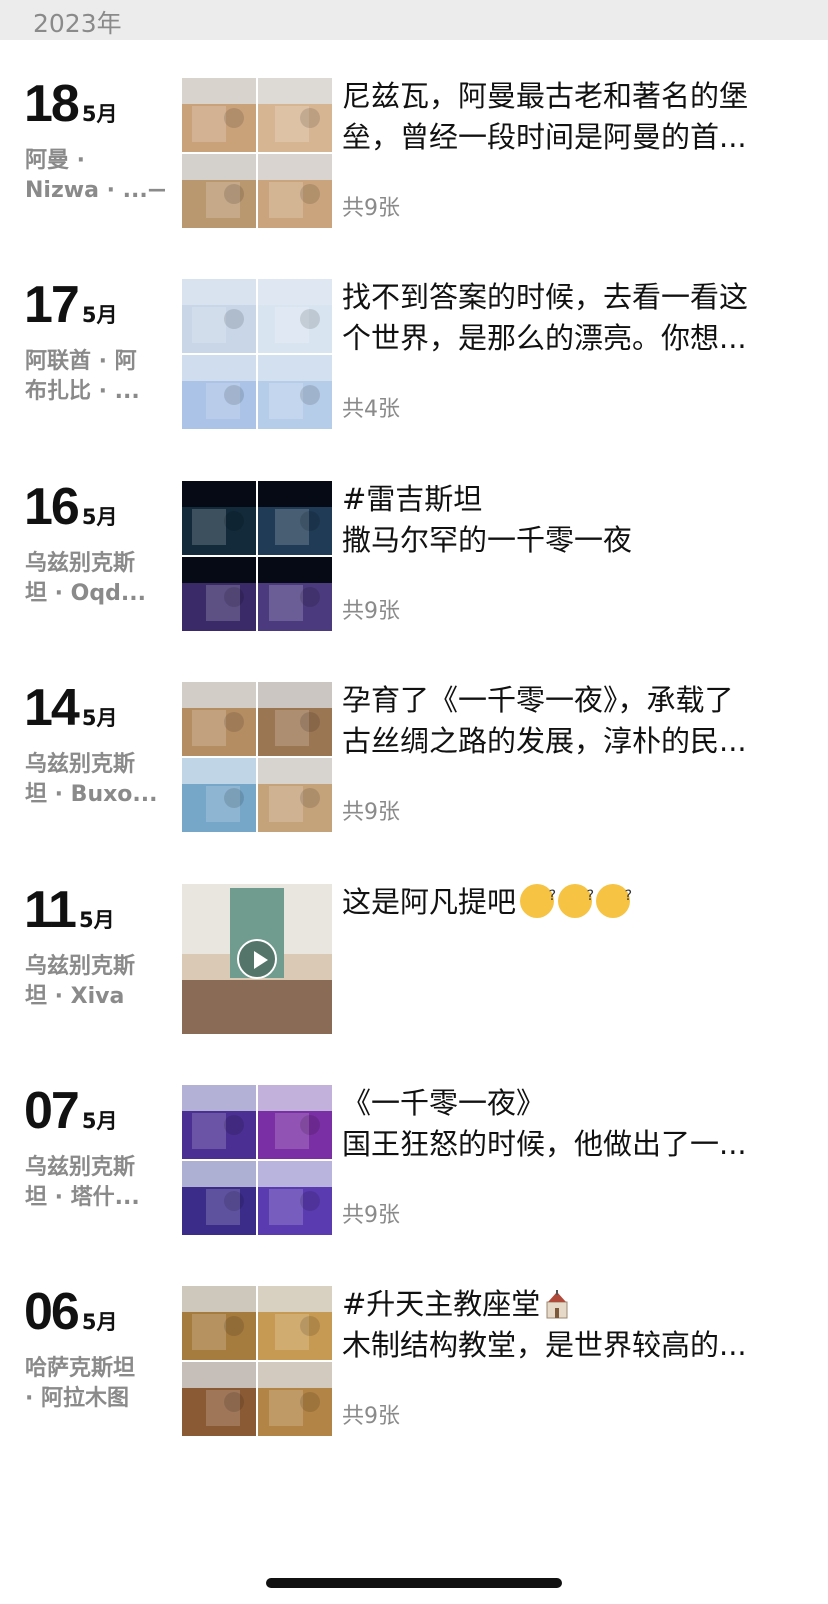  I want to click on entry-text-line: 这是阿凡提吧???, so click(487, 901).